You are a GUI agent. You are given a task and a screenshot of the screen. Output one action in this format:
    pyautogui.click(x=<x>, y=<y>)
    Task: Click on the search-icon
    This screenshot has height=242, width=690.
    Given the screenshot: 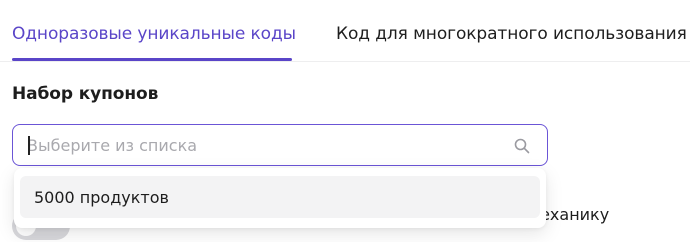 What is the action you would take?
    pyautogui.click(x=522, y=146)
    